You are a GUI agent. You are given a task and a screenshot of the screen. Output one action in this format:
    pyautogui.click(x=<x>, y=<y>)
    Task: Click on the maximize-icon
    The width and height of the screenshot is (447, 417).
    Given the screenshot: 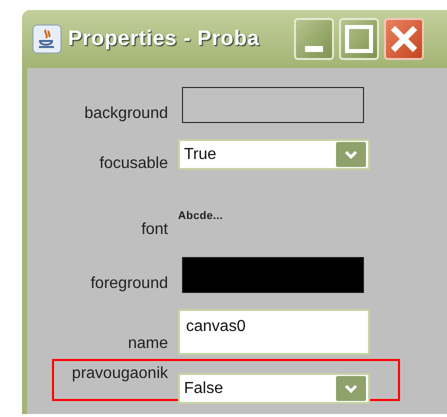 What is the action you would take?
    pyautogui.click(x=358, y=39)
    